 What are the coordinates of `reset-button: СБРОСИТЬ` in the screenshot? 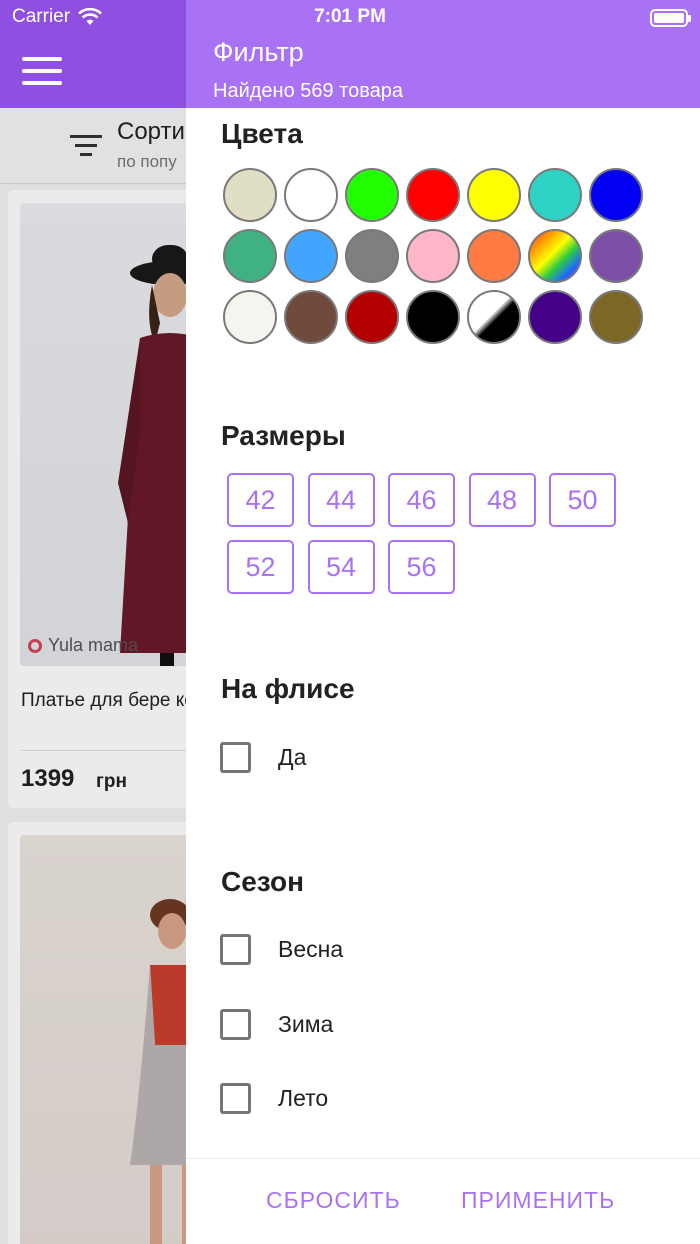 It's located at (333, 1200).